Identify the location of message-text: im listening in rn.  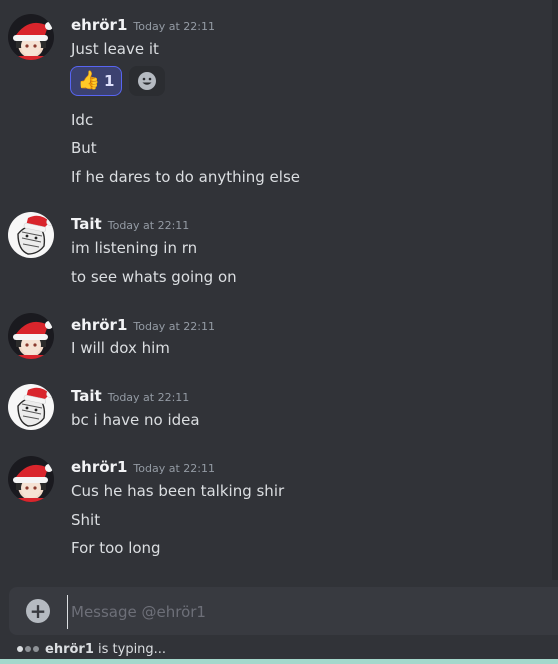
(134, 248).